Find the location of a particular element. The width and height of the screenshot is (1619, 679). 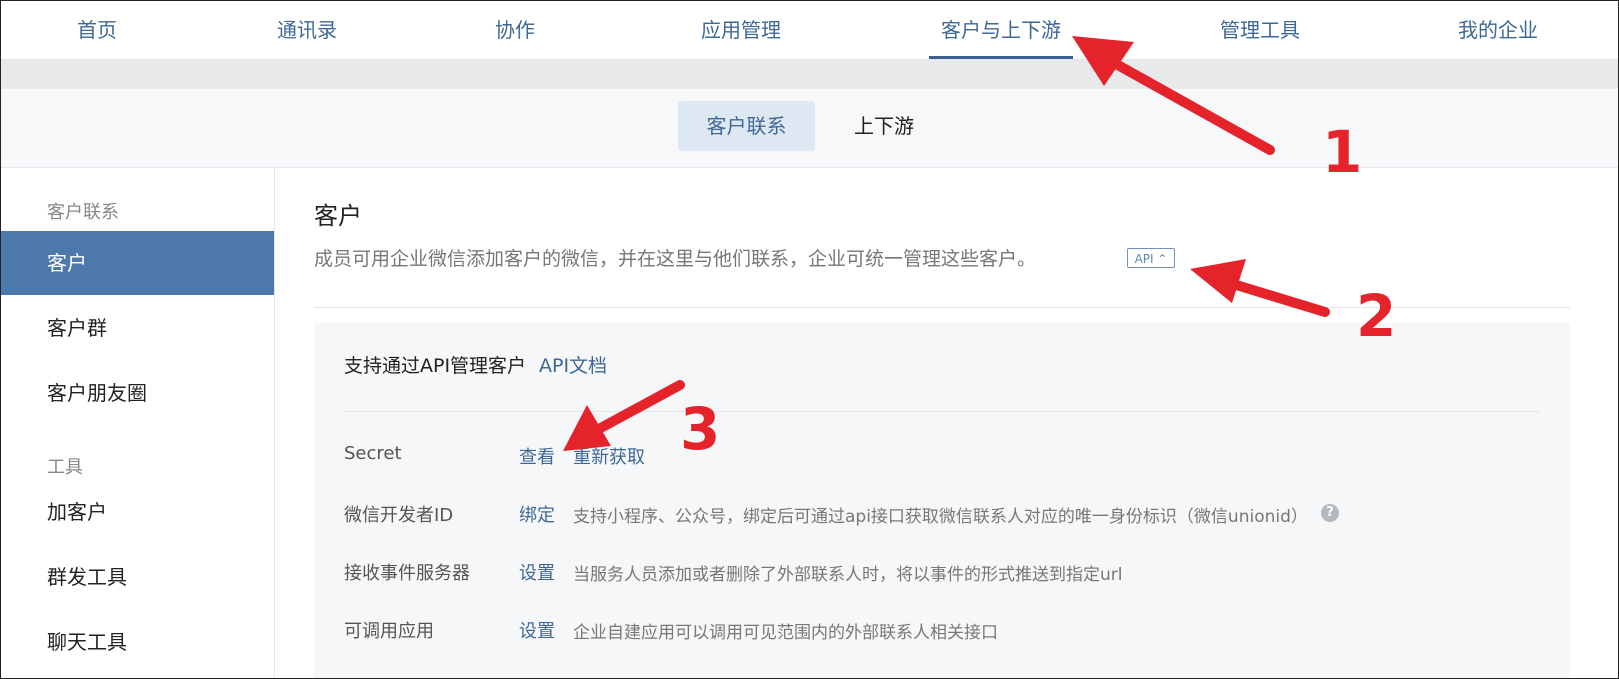

question-circle-icon: ? is located at coordinates (1330, 513).